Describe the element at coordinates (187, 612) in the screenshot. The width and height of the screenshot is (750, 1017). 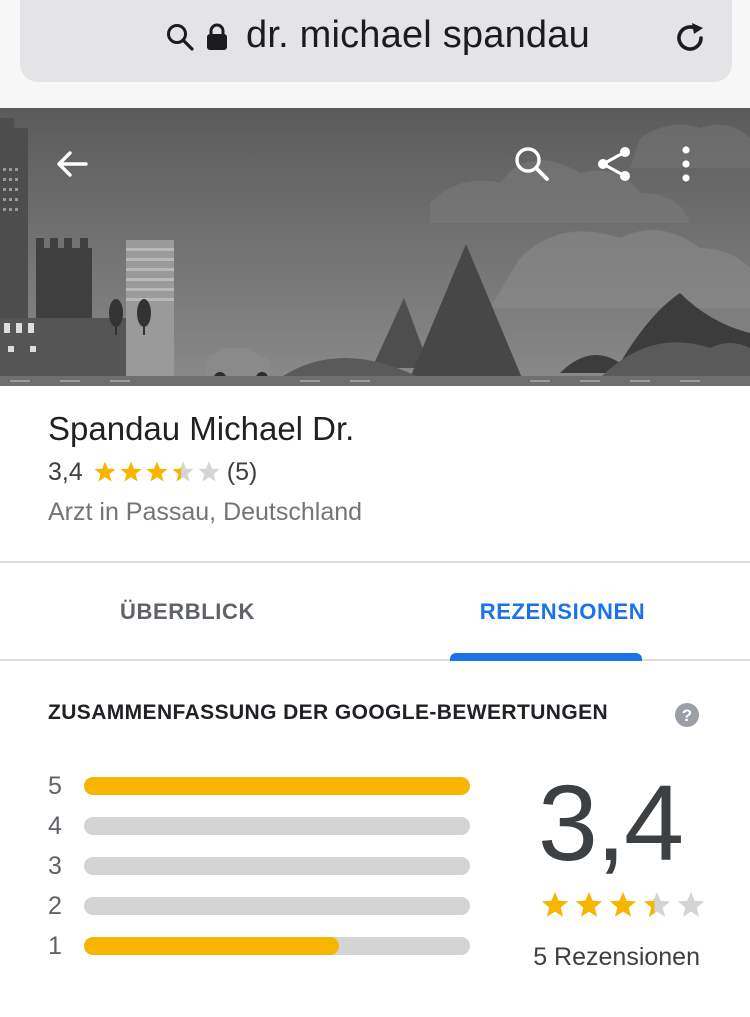
I see `tab-overview: ÜBERBLICK` at that location.